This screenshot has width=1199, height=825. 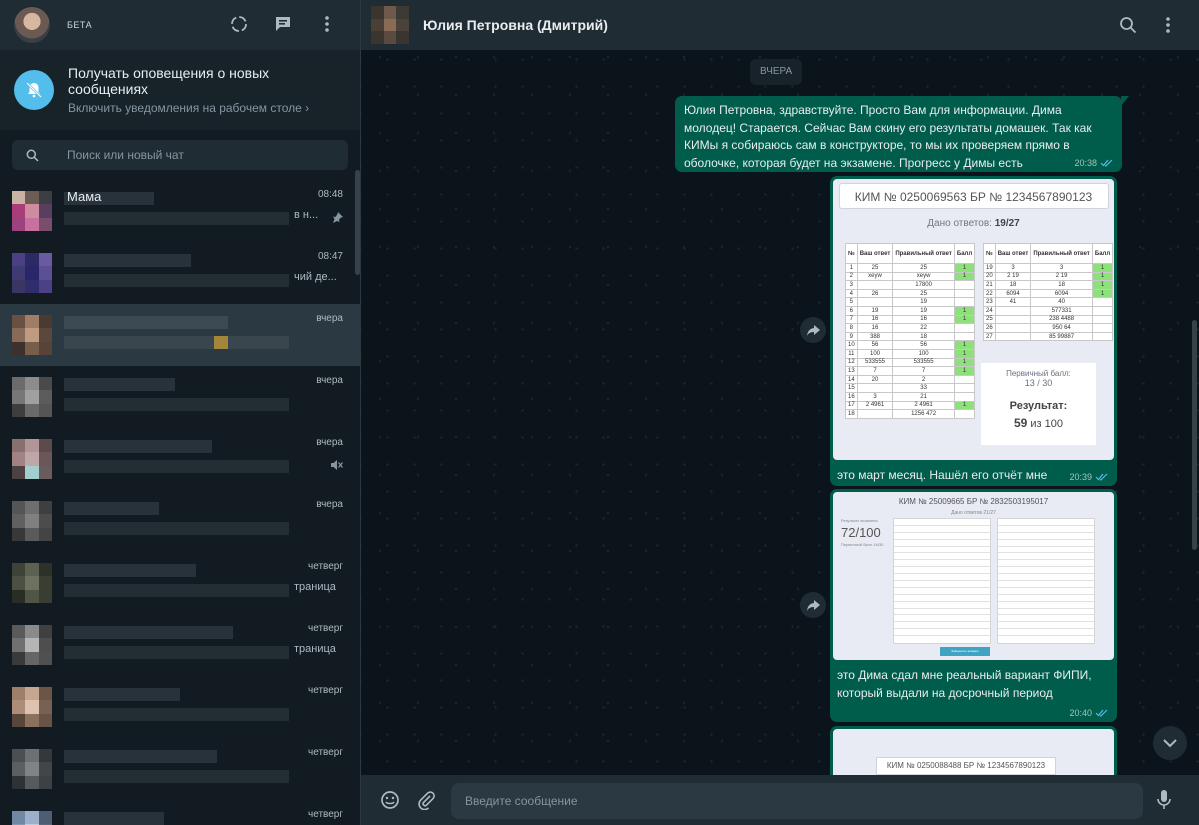 What do you see at coordinates (180, 155) in the screenshot?
I see `search-input: Поиск или новый чат` at bounding box center [180, 155].